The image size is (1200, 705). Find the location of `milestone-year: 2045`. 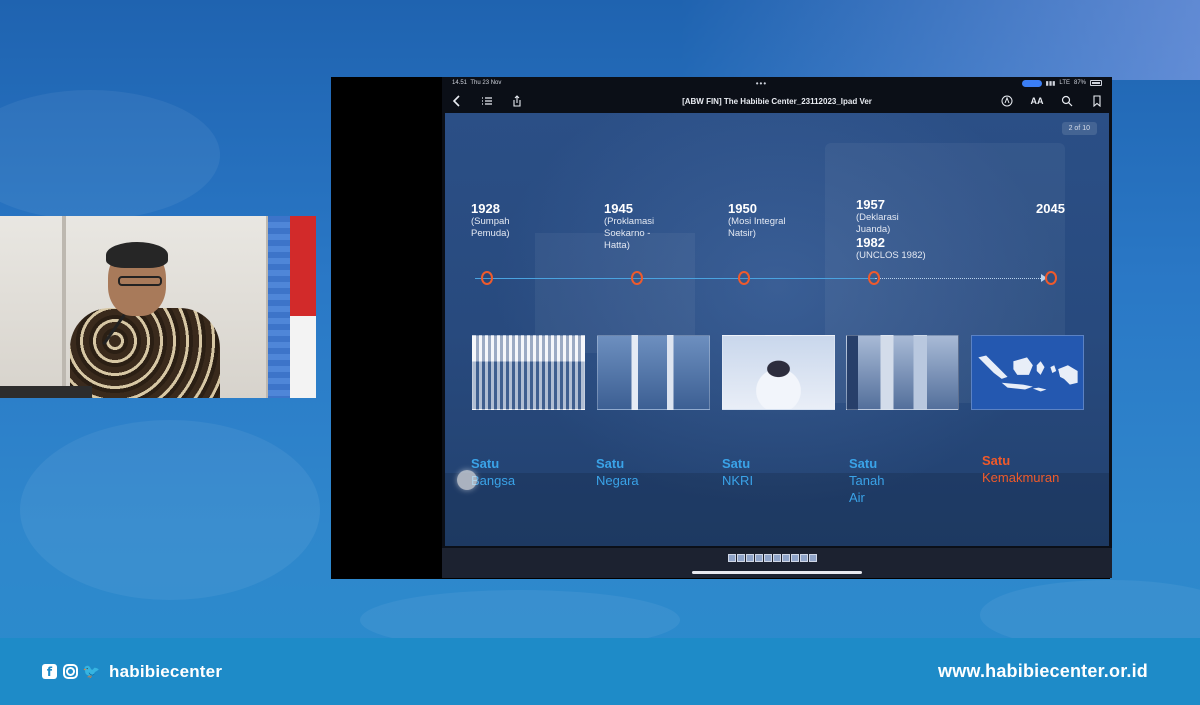

milestone-year: 2045 is located at coordinates (1050, 208).